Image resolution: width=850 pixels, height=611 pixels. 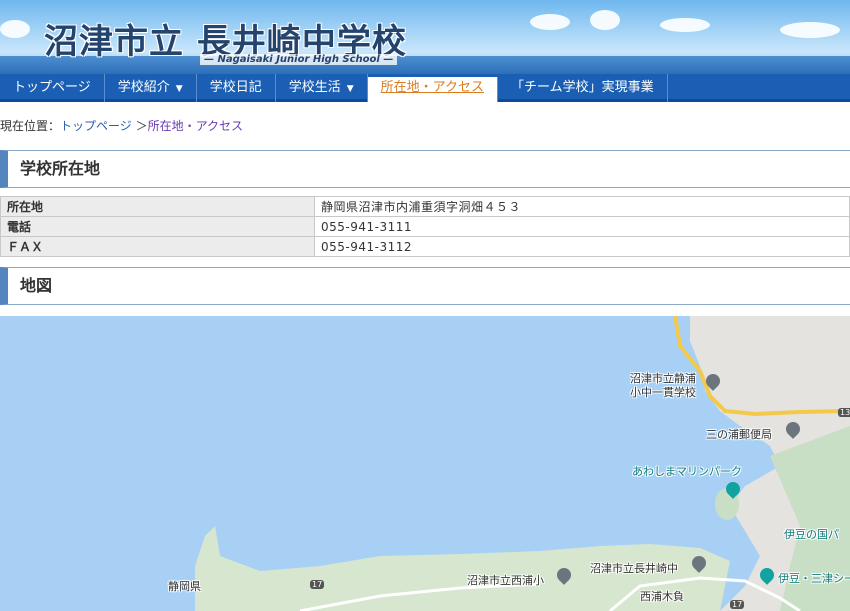 I want to click on table-row: 電話 055-941-3111, so click(x=425, y=226).